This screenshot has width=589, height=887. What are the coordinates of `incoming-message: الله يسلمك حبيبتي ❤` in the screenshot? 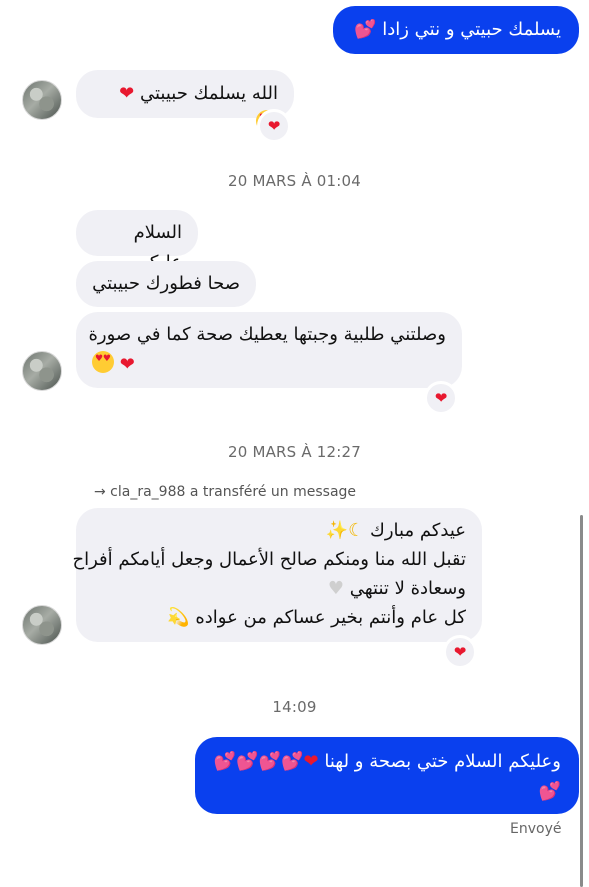 It's located at (185, 101).